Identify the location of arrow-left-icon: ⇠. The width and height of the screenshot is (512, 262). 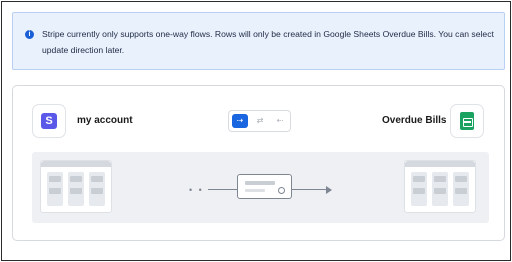
(280, 120).